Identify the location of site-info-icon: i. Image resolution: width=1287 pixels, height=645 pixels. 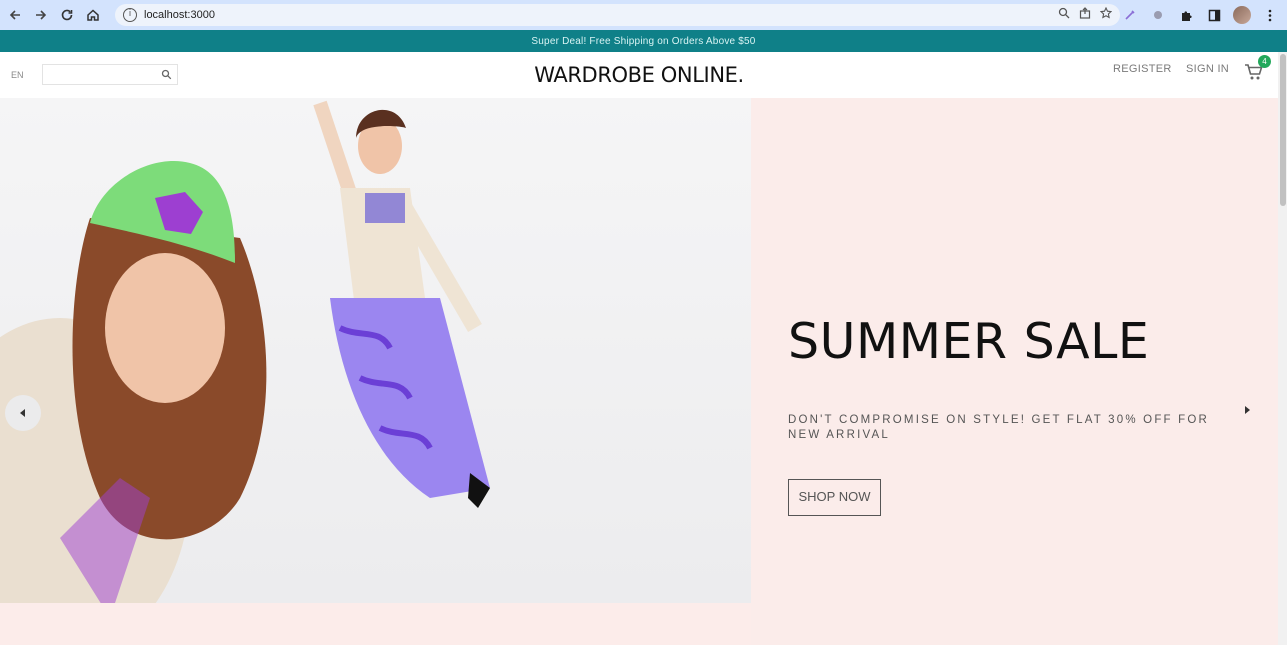
(130, 15).